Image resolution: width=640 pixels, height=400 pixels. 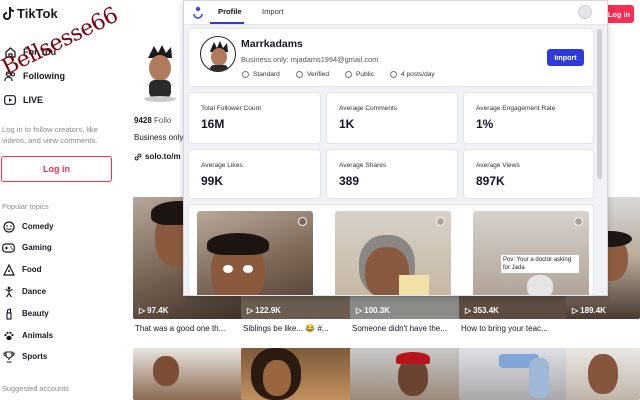 What do you see at coordinates (44, 76) in the screenshot?
I see `nav-label: Following` at bounding box center [44, 76].